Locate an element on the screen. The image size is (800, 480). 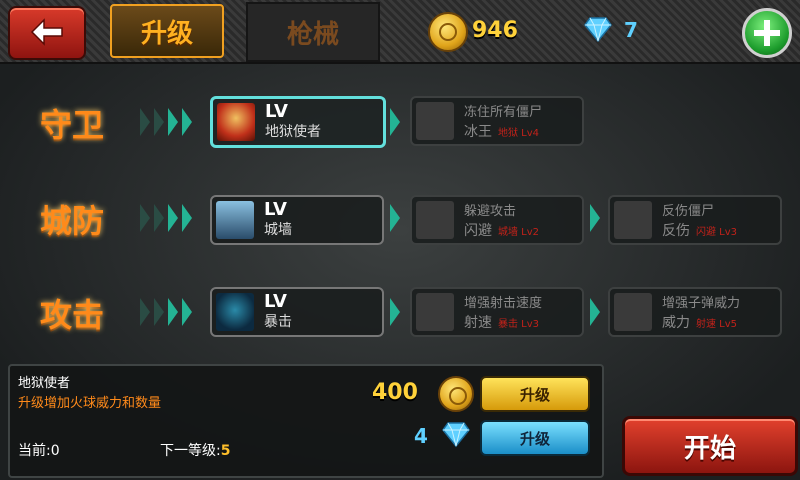
current-level-value: 0 is located at coordinates (55, 451).